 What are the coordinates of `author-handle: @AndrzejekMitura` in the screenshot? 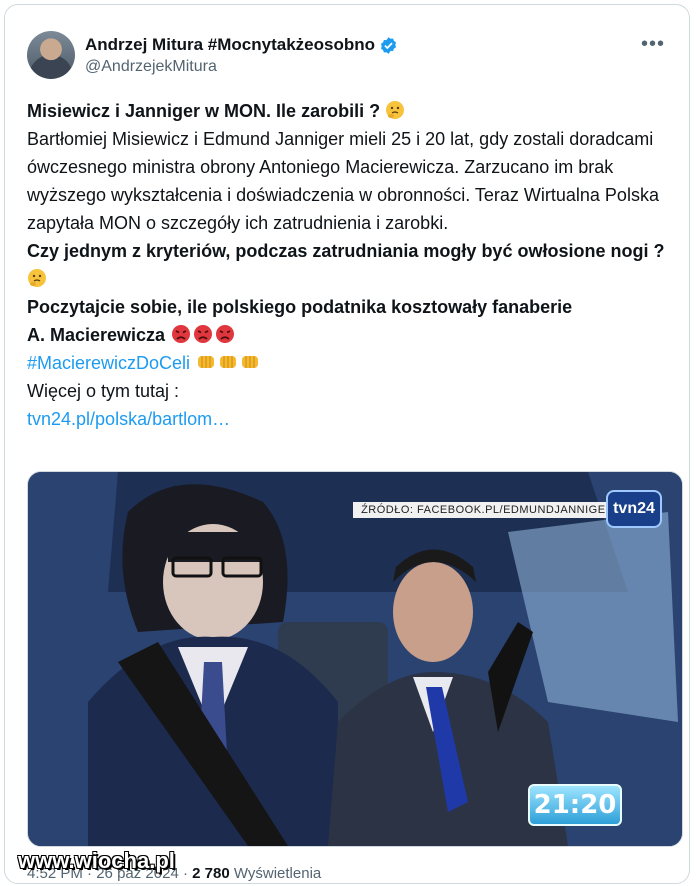 It's located at (151, 67).